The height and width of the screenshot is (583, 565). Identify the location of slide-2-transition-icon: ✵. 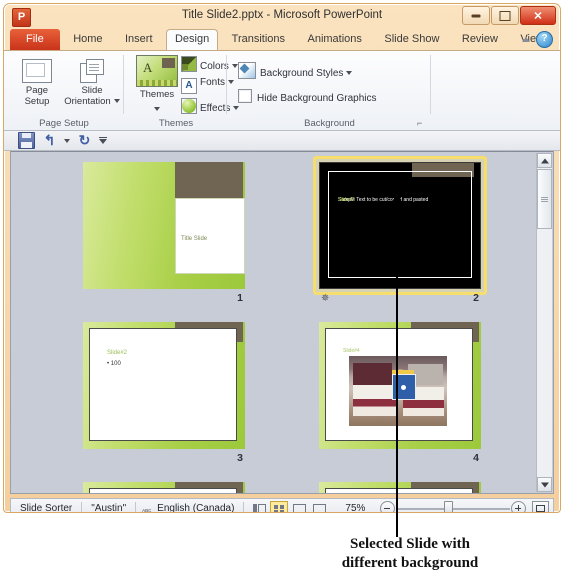
(325, 298).